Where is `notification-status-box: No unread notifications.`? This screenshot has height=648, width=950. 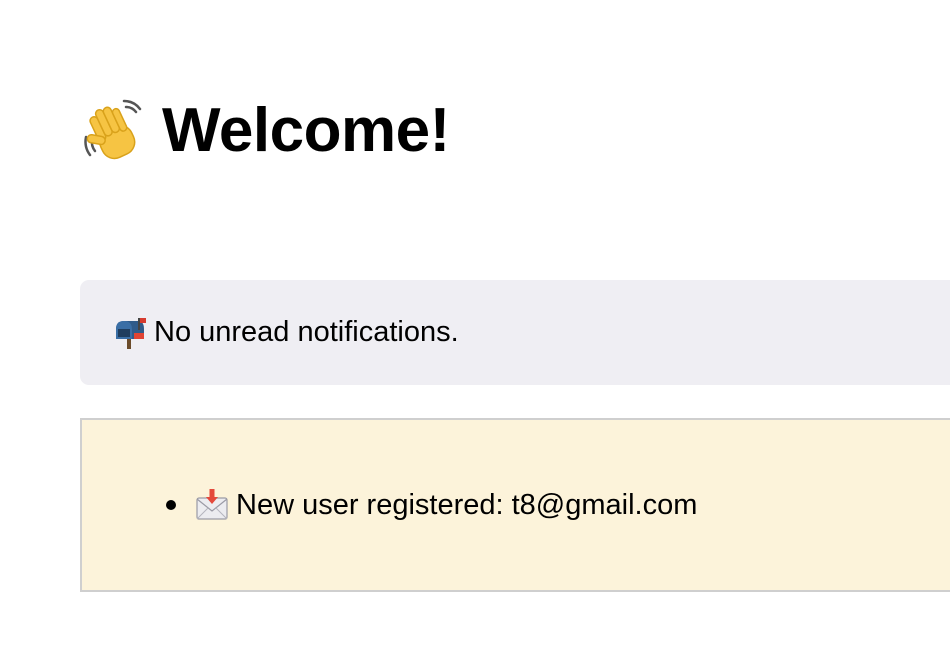 notification-status-box: No unread notifications. is located at coordinates (515, 332).